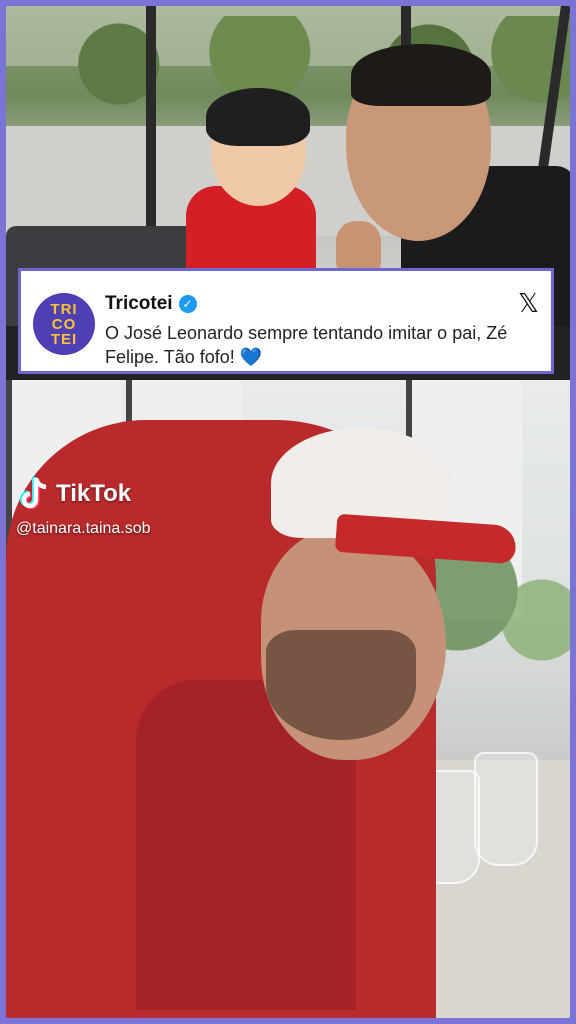 Image resolution: width=576 pixels, height=1024 pixels. Describe the element at coordinates (341, 685) in the screenshot. I see `beard` at that location.